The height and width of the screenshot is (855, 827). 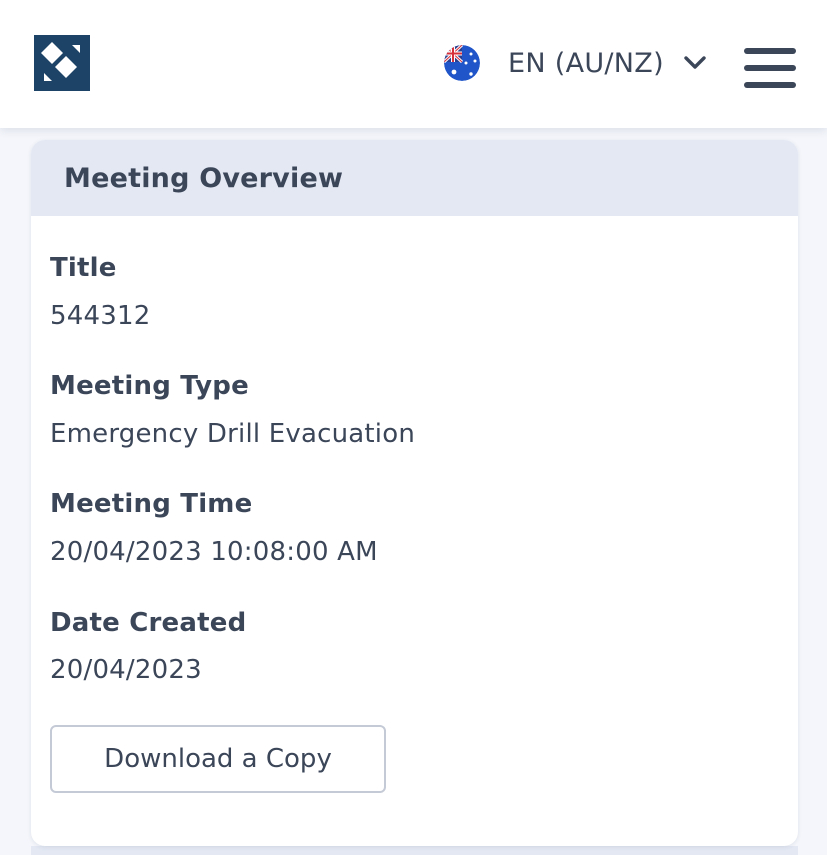 I want to click on next-card-edge, so click(x=414, y=850).